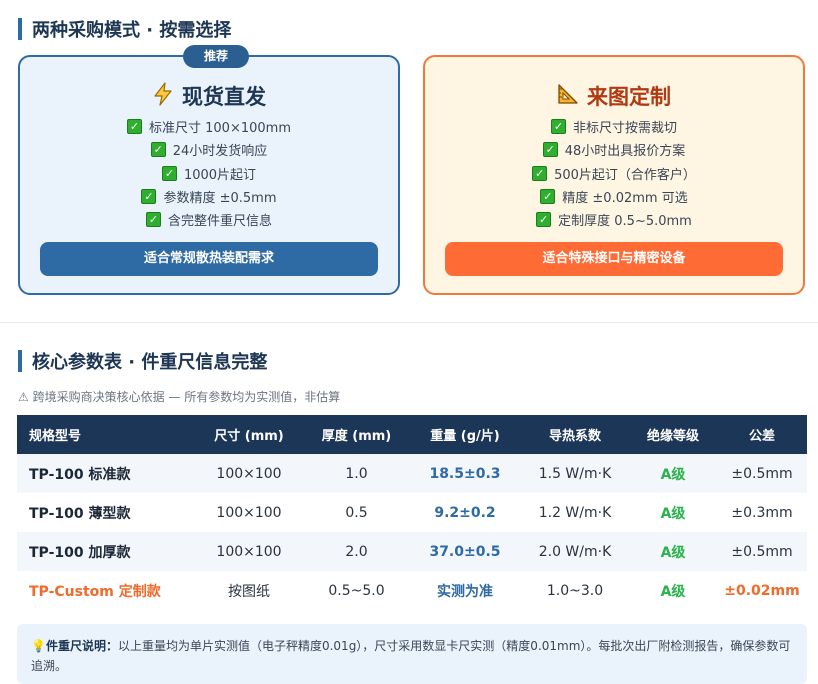 The width and height of the screenshot is (818, 684). I want to click on cell-conductivity: 1.2 W/m·K, so click(575, 512).